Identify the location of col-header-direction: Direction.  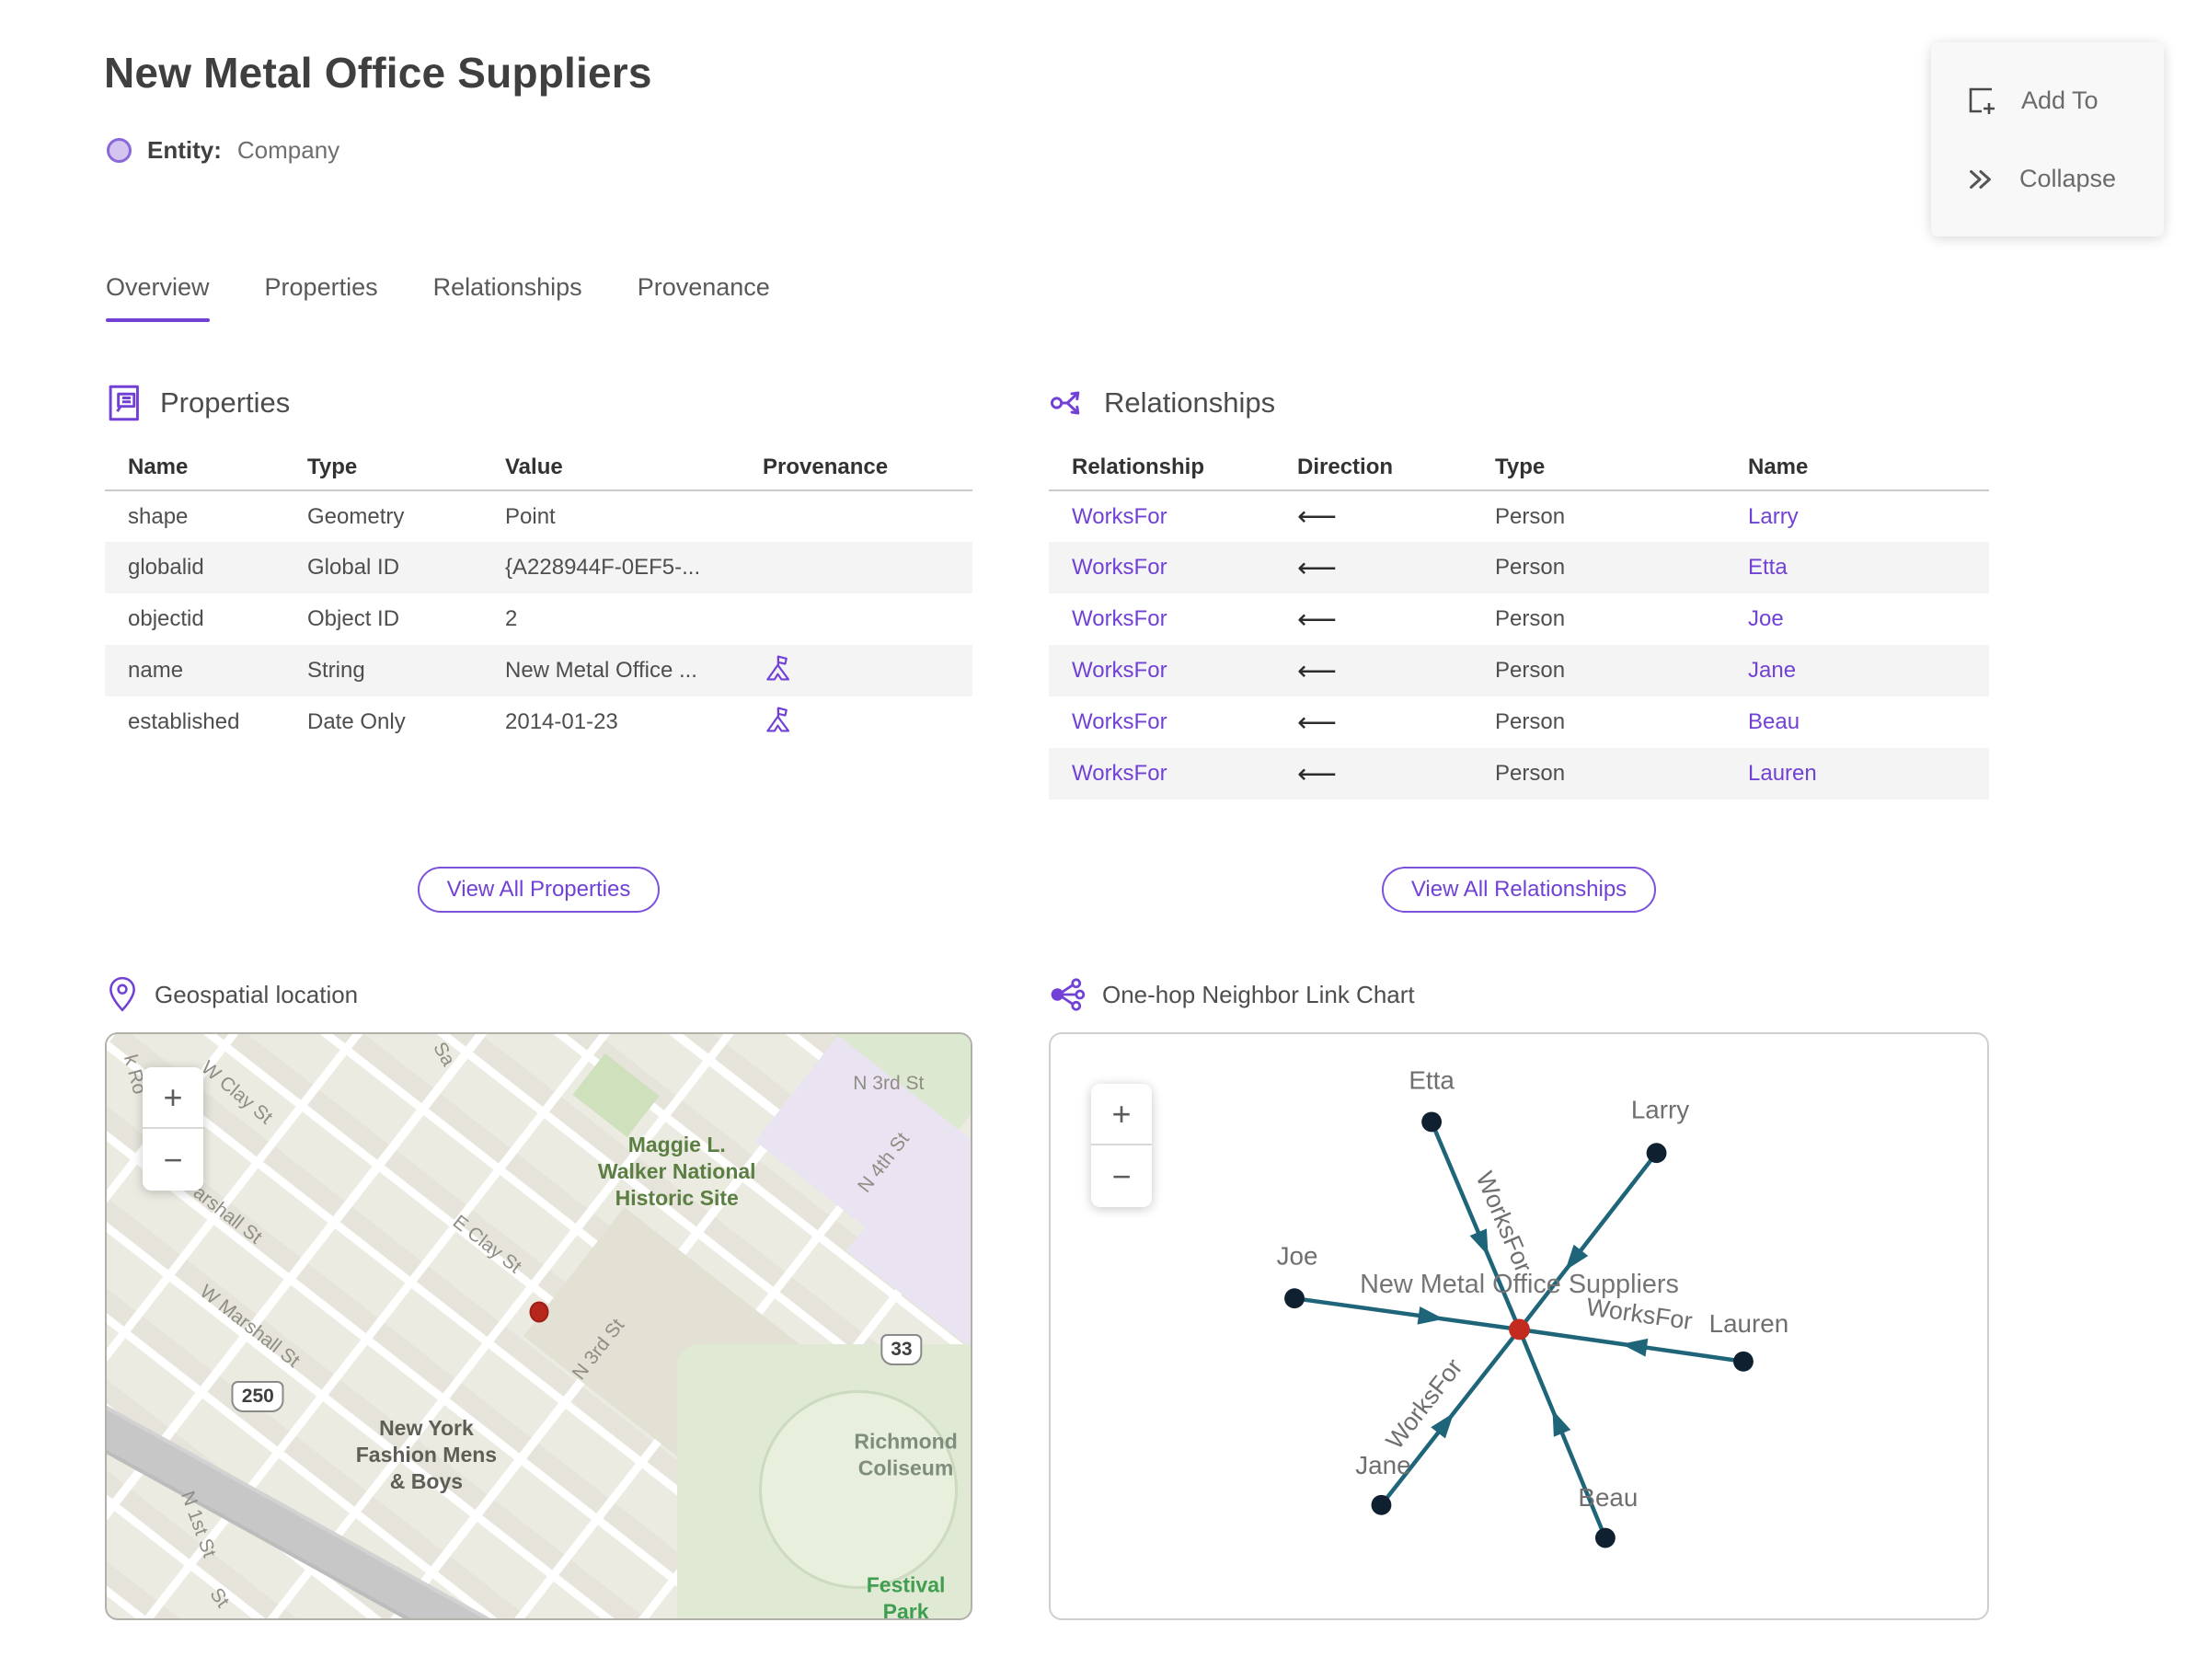
(1396, 467).